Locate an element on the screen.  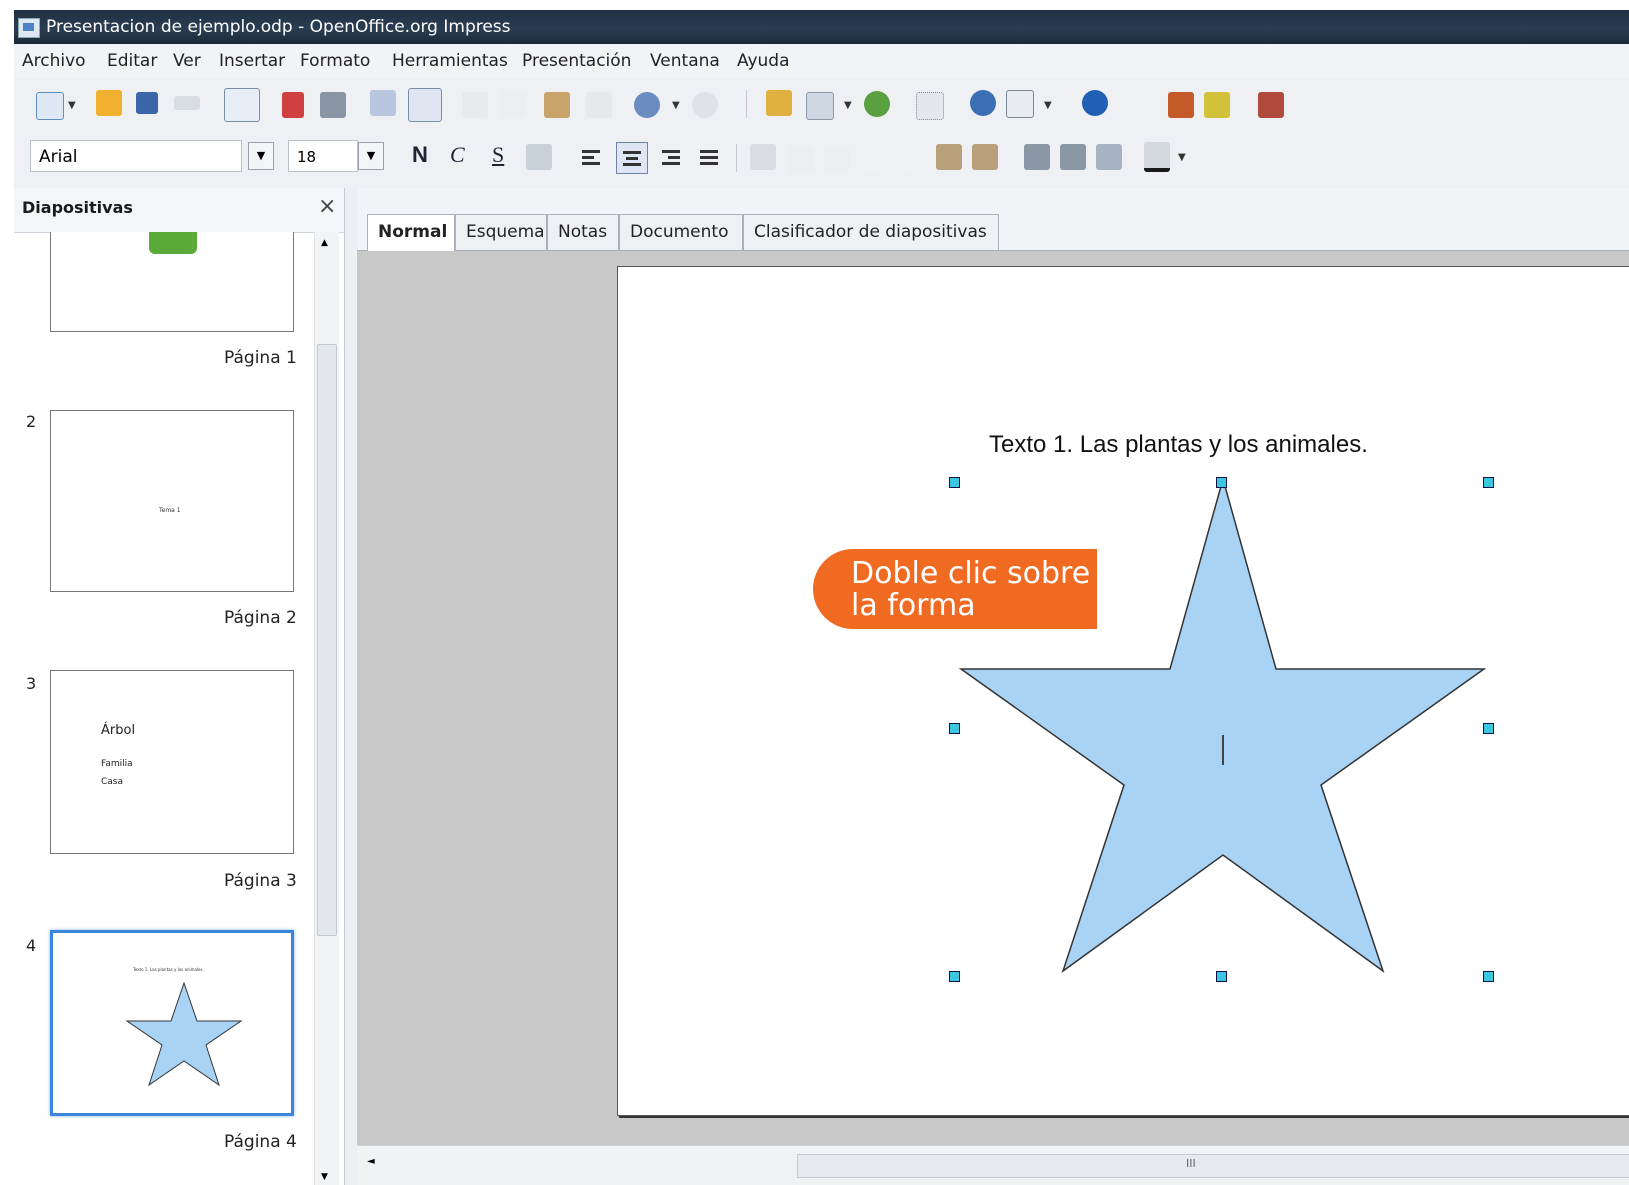
slide-thumbnail-3: Árbol Familia Casa is located at coordinates (172, 762).